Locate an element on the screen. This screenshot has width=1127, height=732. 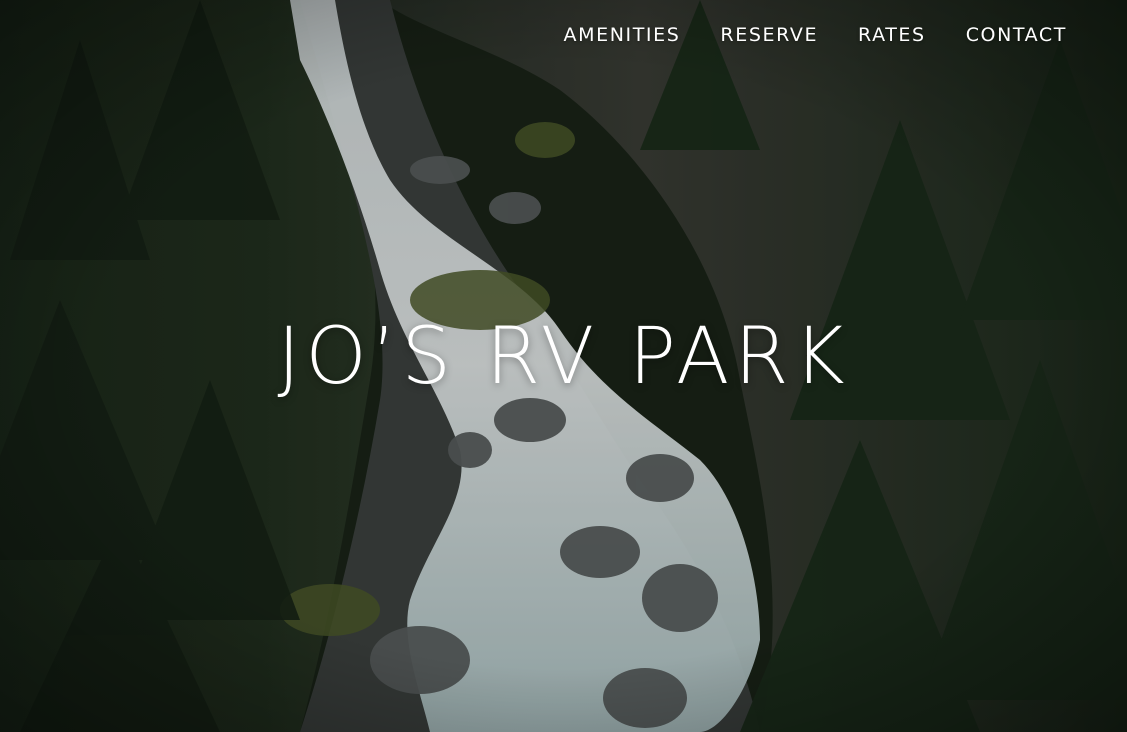
nav-link-contact: CONTACT is located at coordinates (1016, 35).